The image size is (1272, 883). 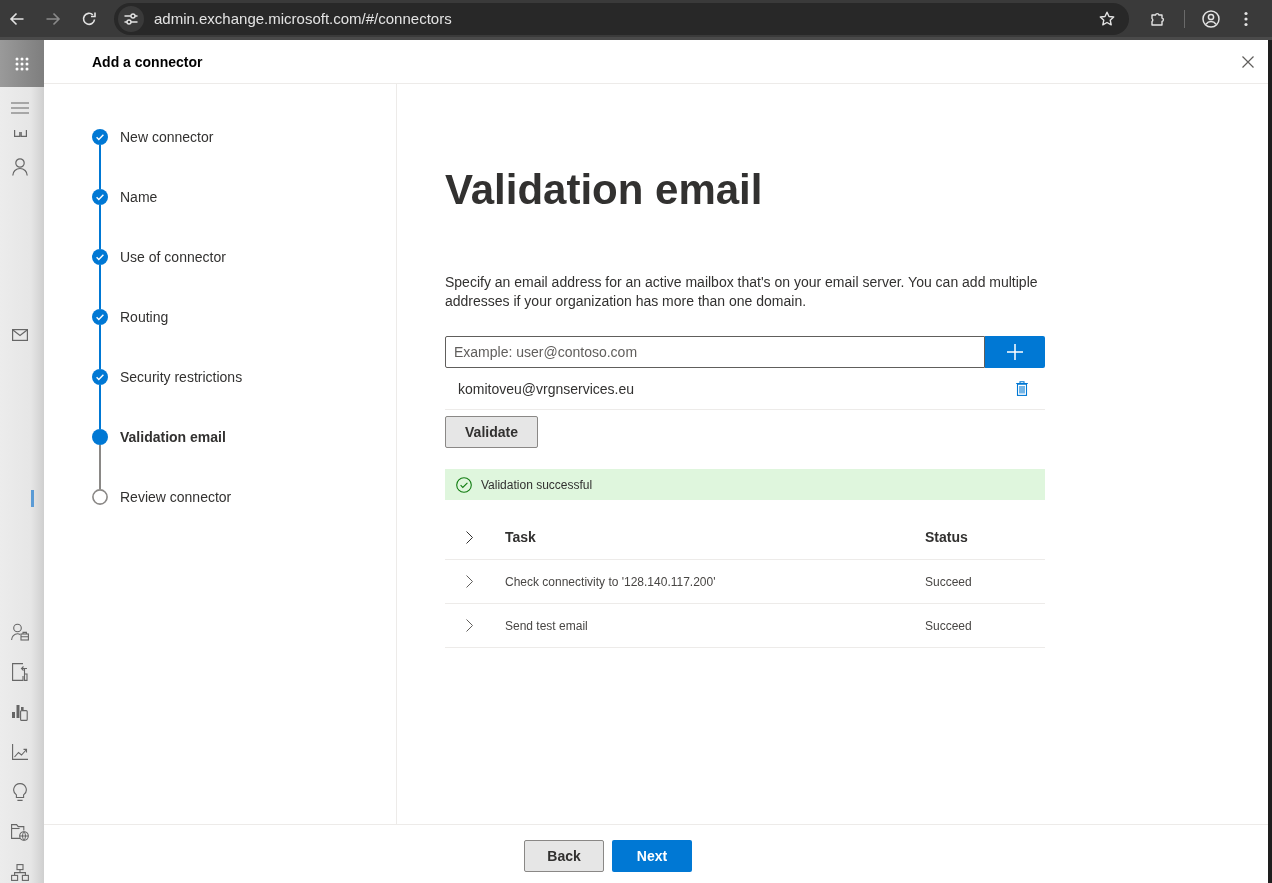 I want to click on lightbulb-icon, so click(x=20, y=792).